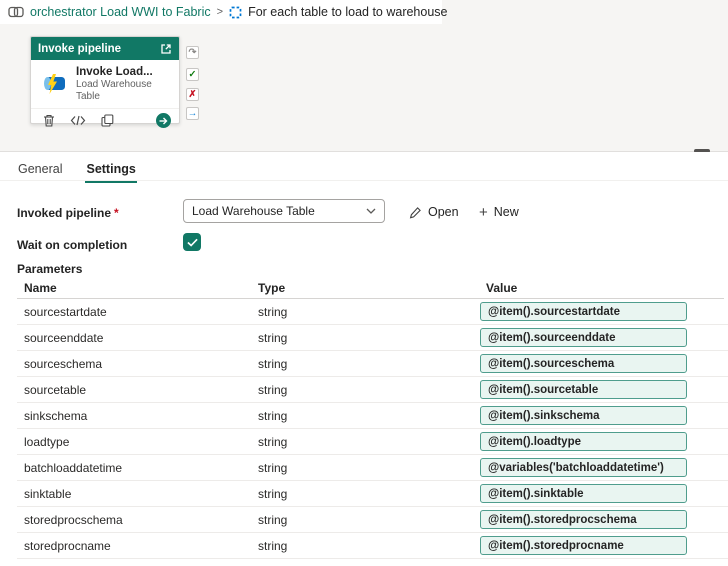 The image size is (728, 566). I want to click on add-next-activity-icon, so click(163, 120).